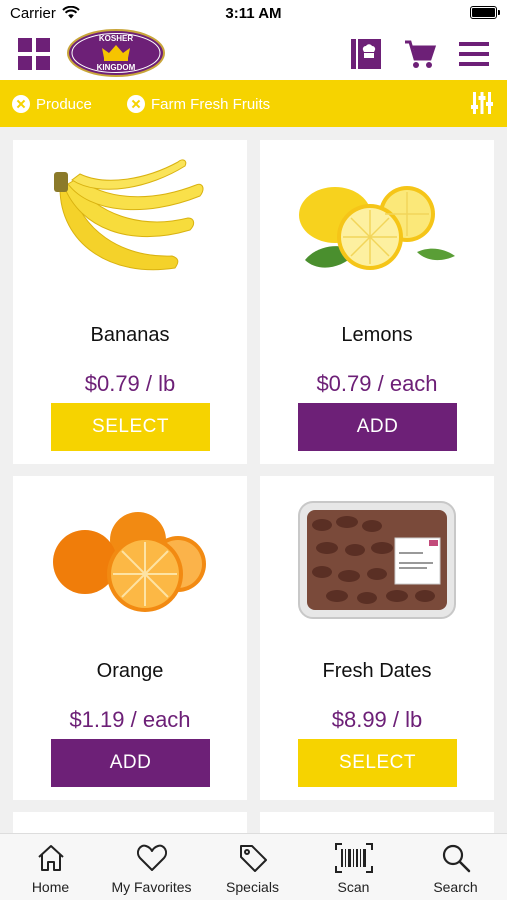 This screenshot has height=900, width=507. Describe the element at coordinates (455, 887) in the screenshot. I see `tab-label: Search` at that location.